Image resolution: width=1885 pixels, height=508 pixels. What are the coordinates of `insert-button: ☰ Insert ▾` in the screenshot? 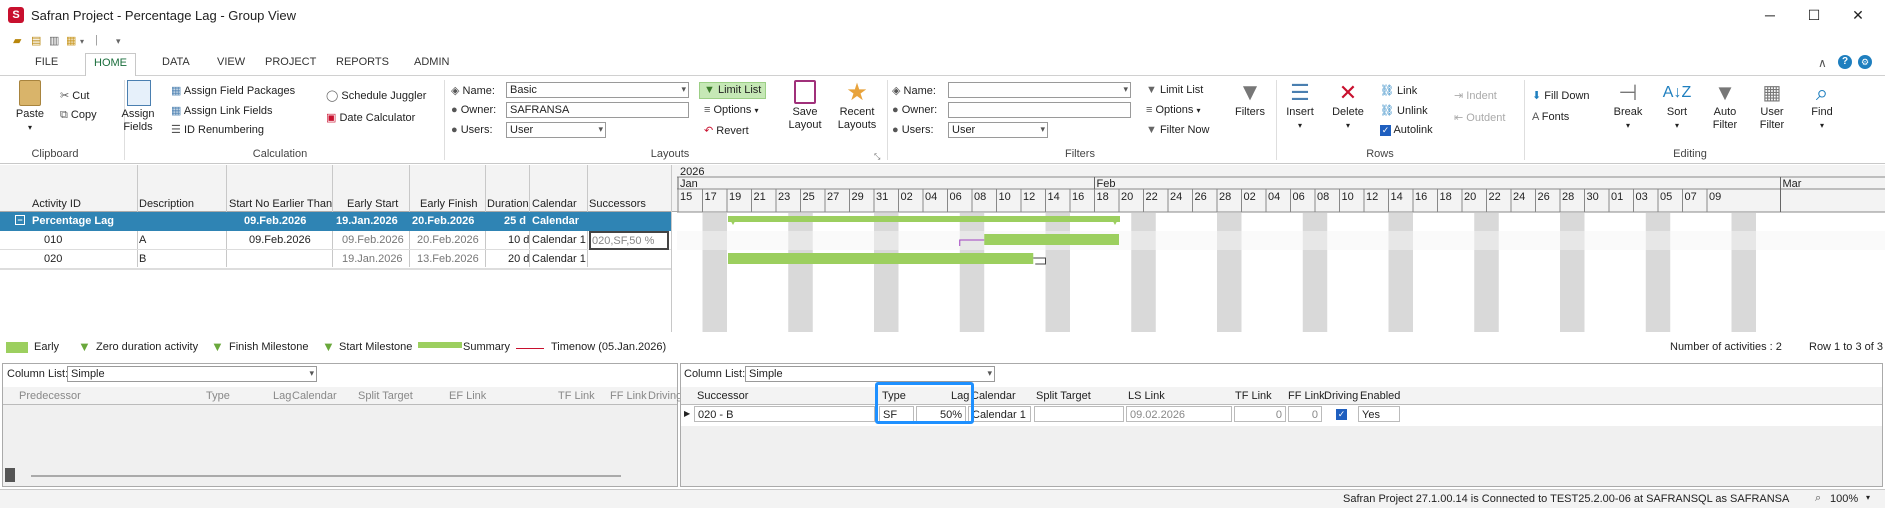 It's located at (1300, 106).